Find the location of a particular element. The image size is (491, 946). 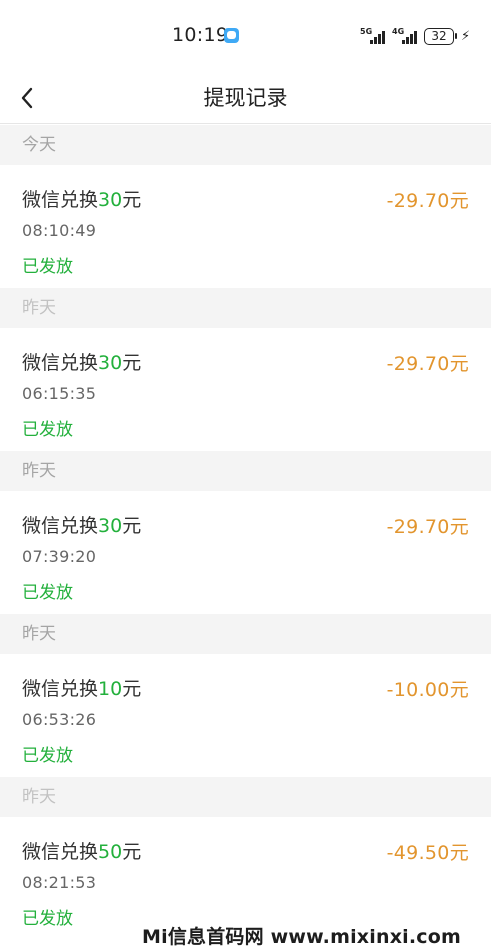

record-title: 微信兑换10元 is located at coordinates (82, 689).